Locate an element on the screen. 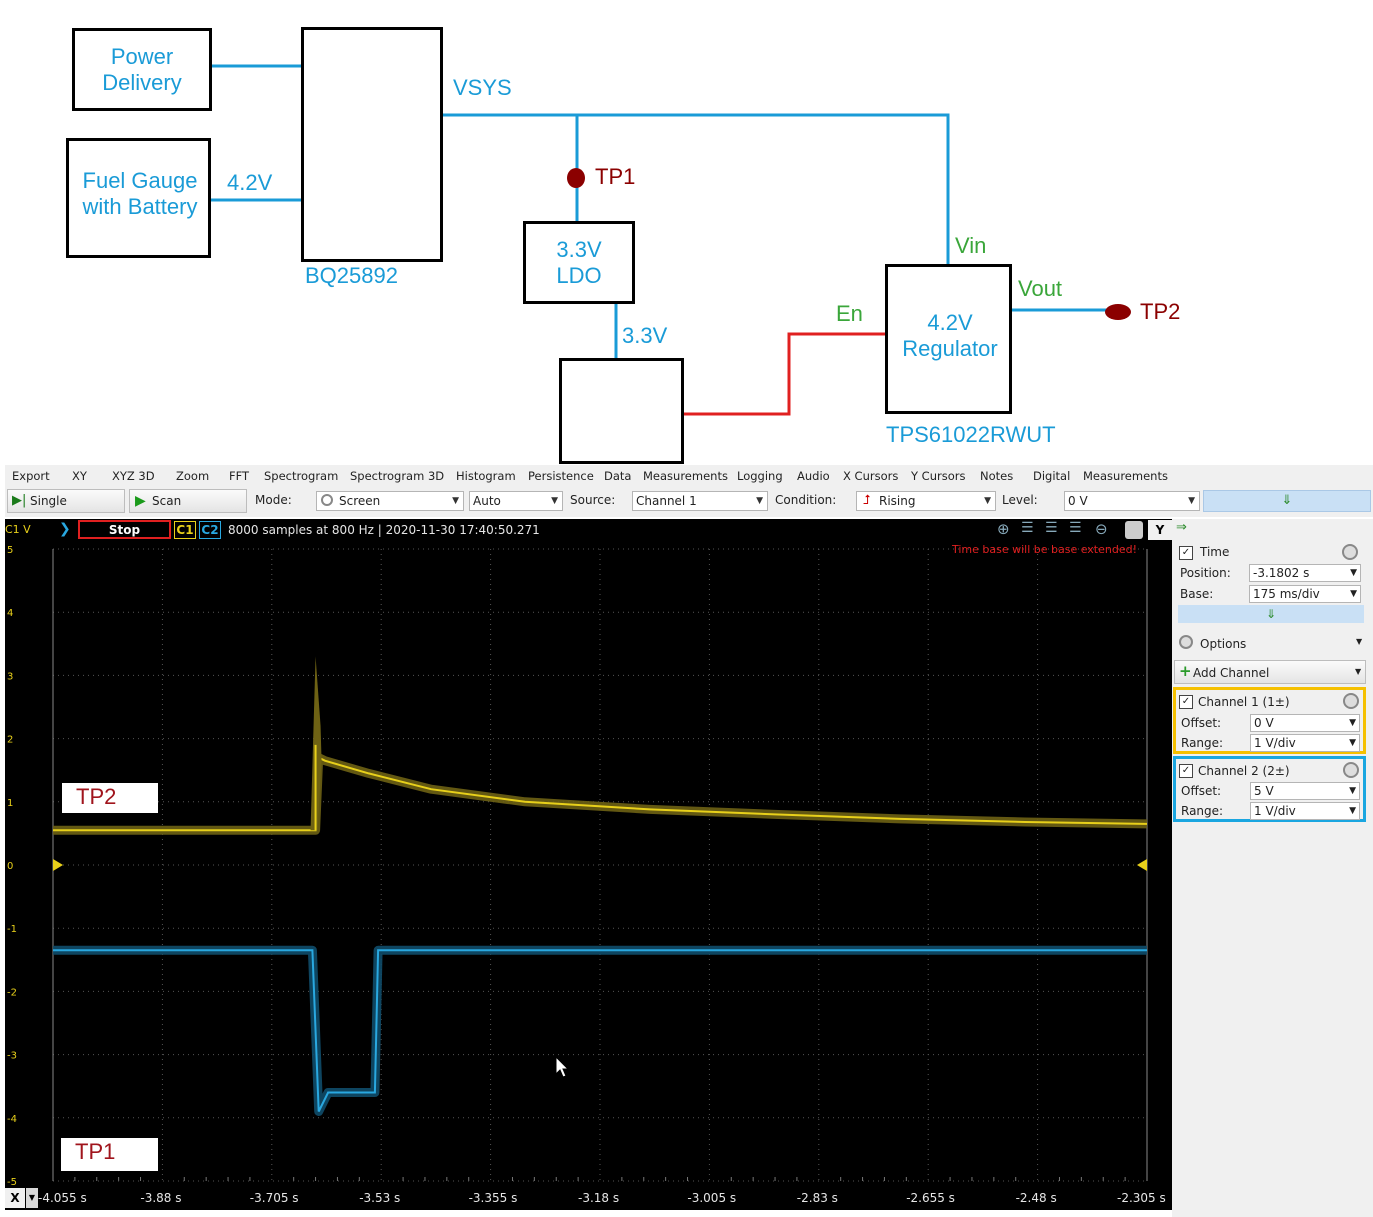 The image size is (1373, 1217). stop-label: Stop is located at coordinates (124, 530).